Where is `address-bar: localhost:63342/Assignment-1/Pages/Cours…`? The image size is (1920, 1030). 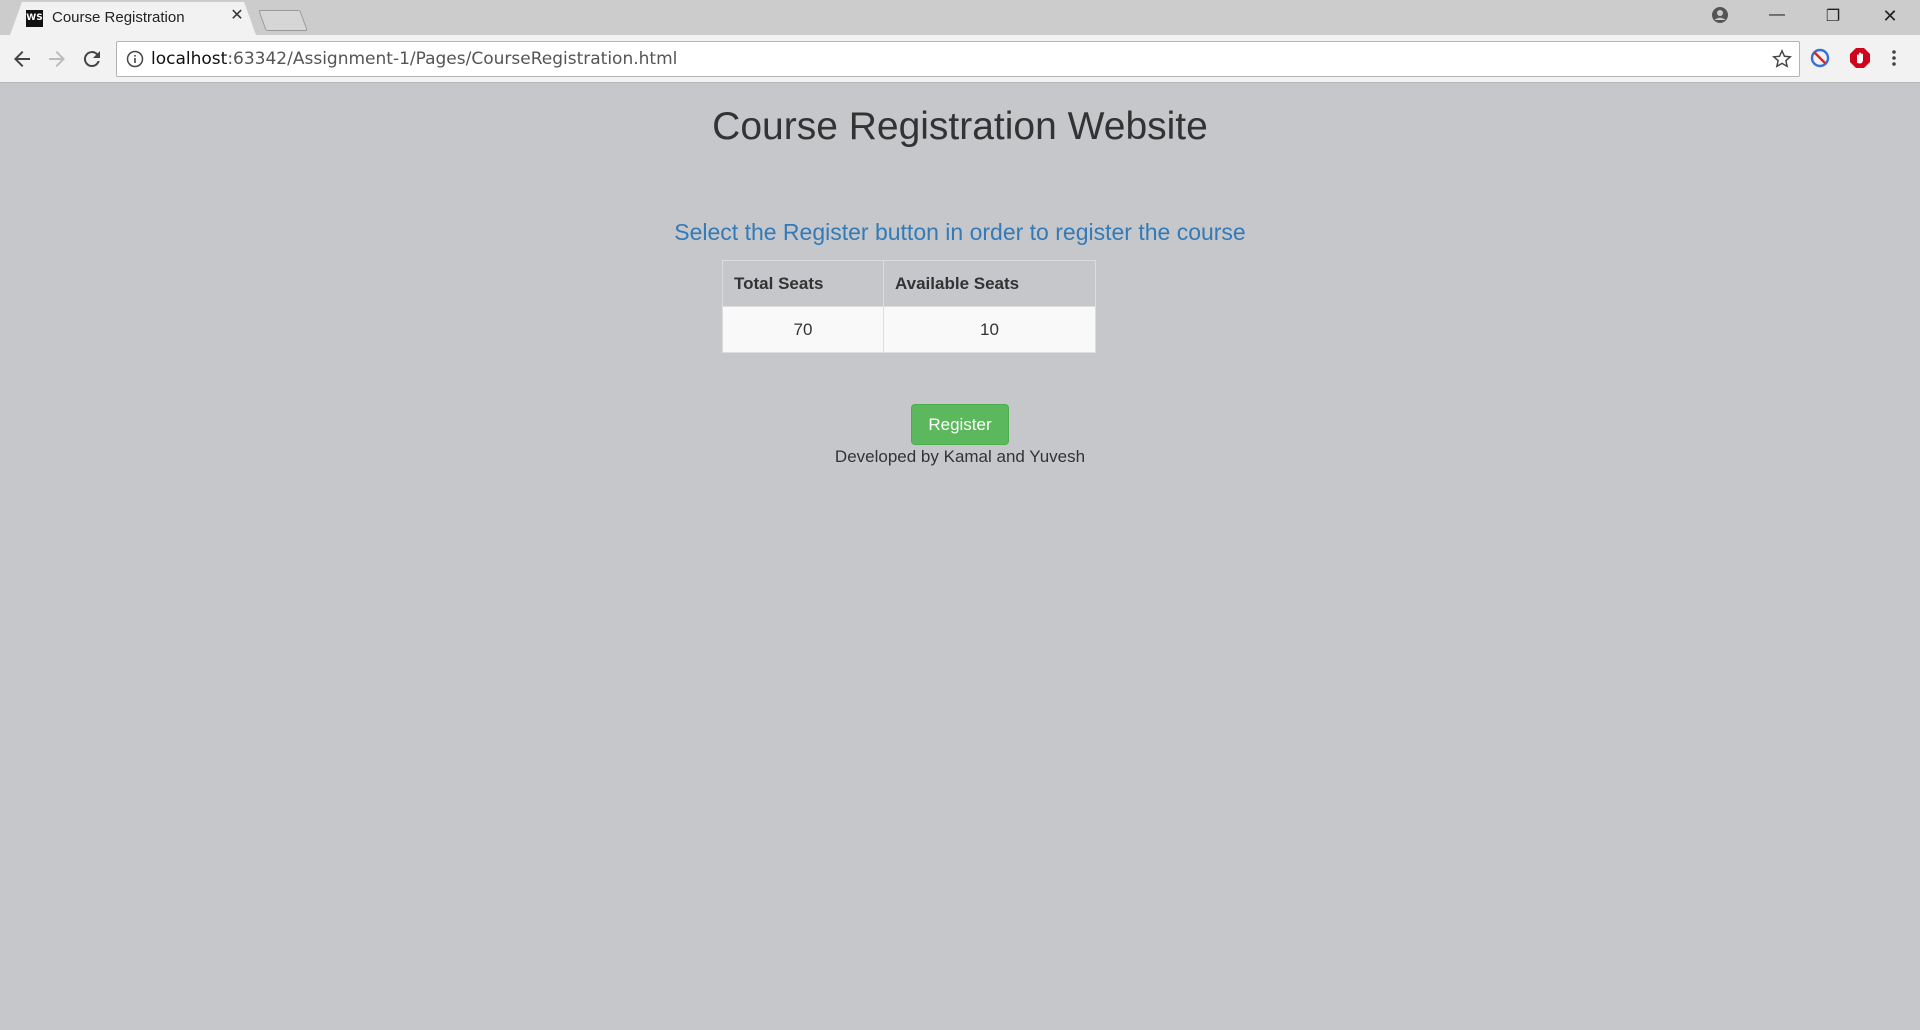
address-bar: localhost:63342/Assignment-1/Pages/Cours… is located at coordinates (958, 59).